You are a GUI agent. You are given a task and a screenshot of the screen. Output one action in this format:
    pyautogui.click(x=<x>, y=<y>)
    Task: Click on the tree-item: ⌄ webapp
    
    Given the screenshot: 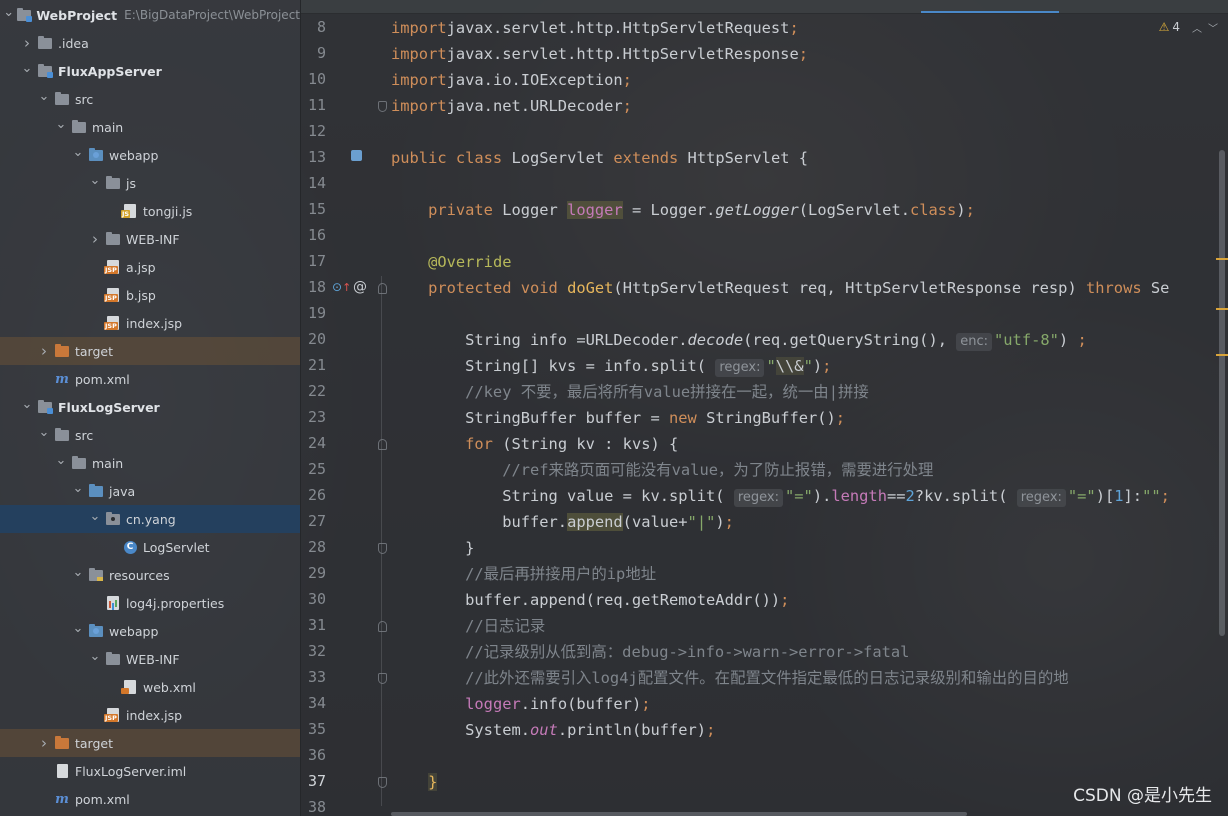 What is the action you would take?
    pyautogui.click(x=150, y=631)
    